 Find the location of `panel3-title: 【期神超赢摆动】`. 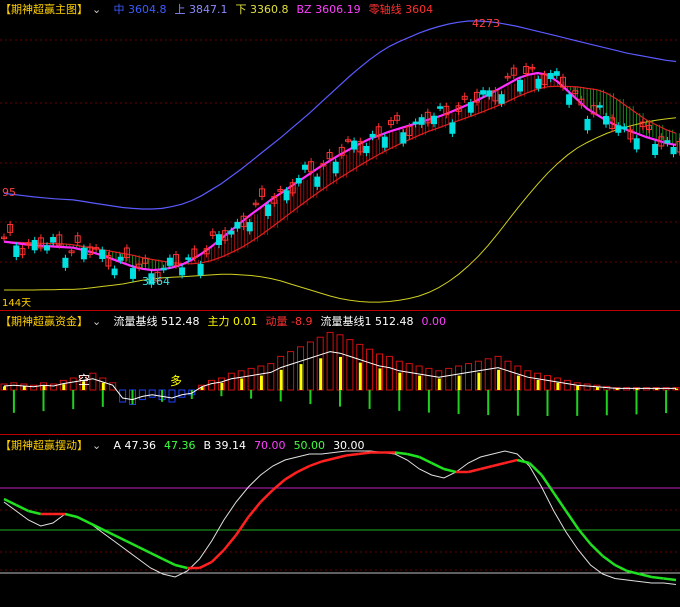

panel3-title: 【期神超赢摆动】 is located at coordinates (44, 445).